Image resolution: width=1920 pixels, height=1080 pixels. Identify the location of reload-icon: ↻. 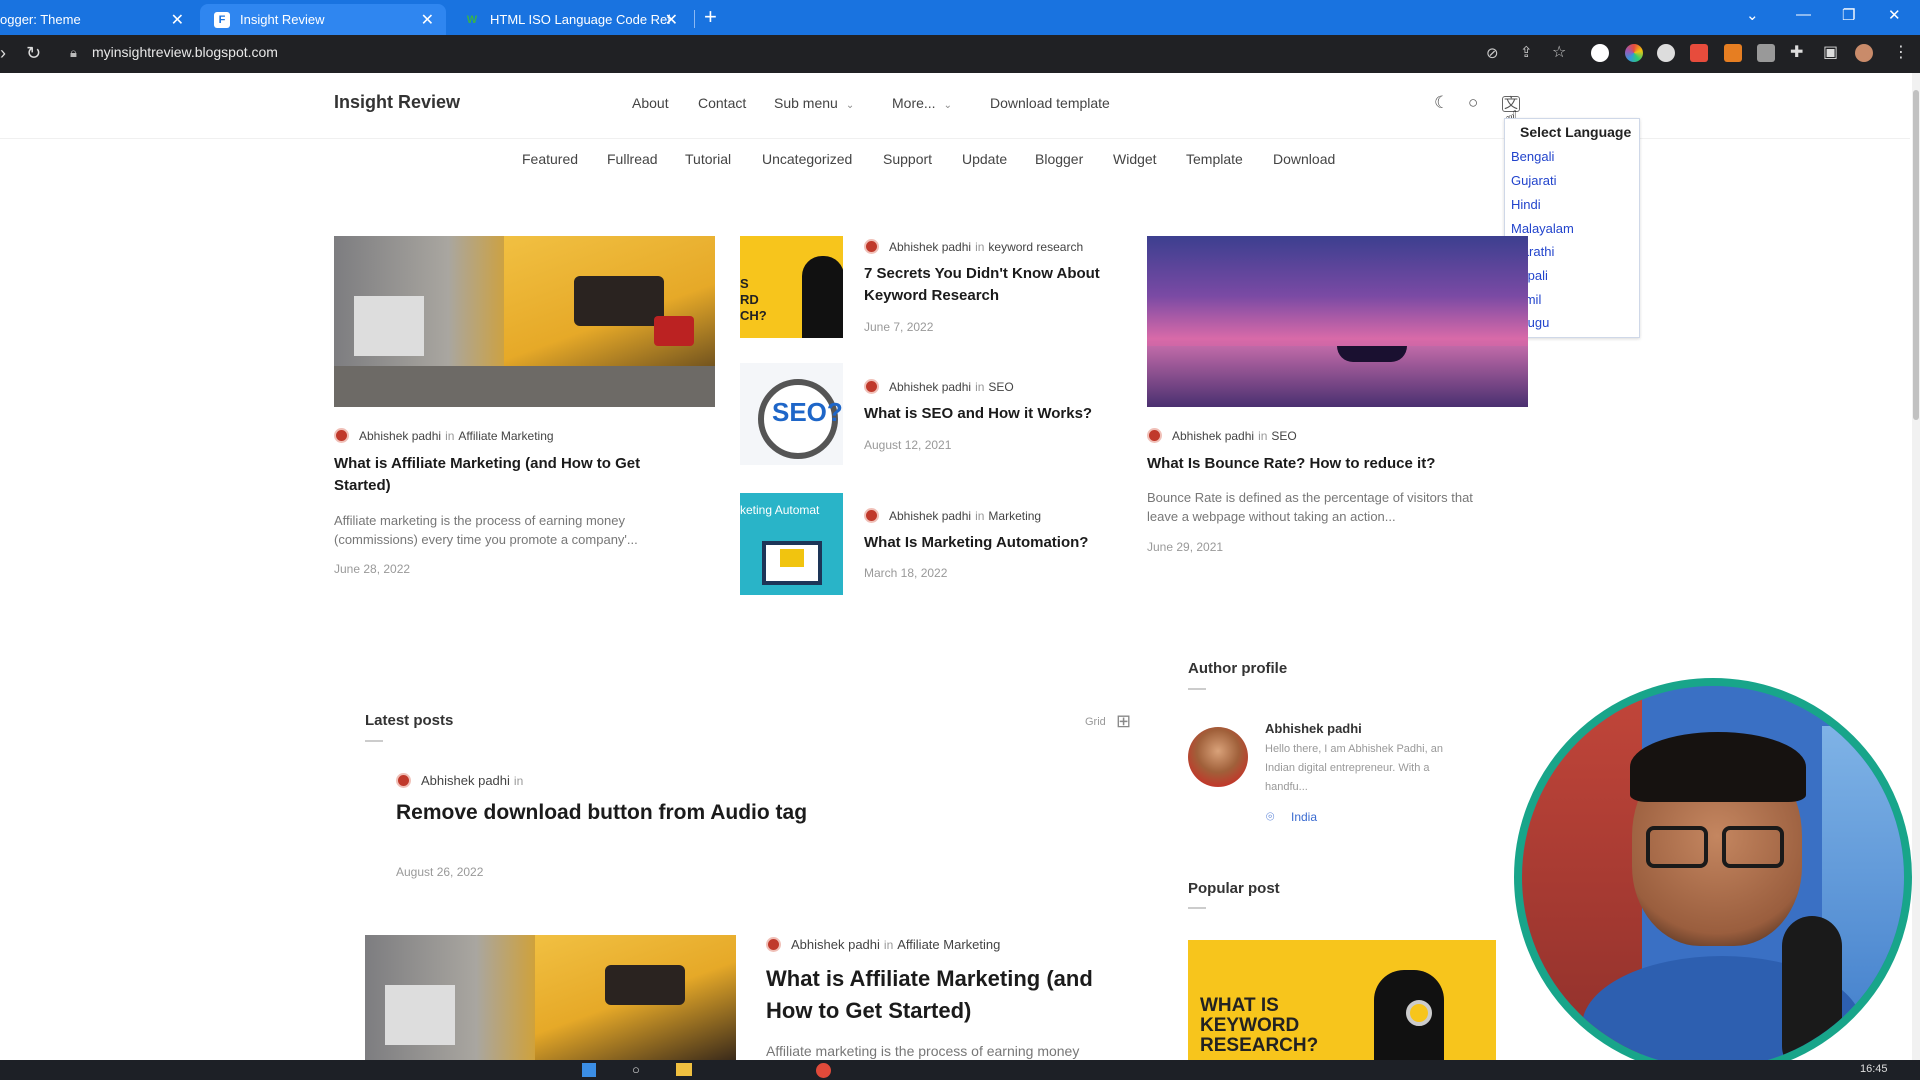
(33, 53).